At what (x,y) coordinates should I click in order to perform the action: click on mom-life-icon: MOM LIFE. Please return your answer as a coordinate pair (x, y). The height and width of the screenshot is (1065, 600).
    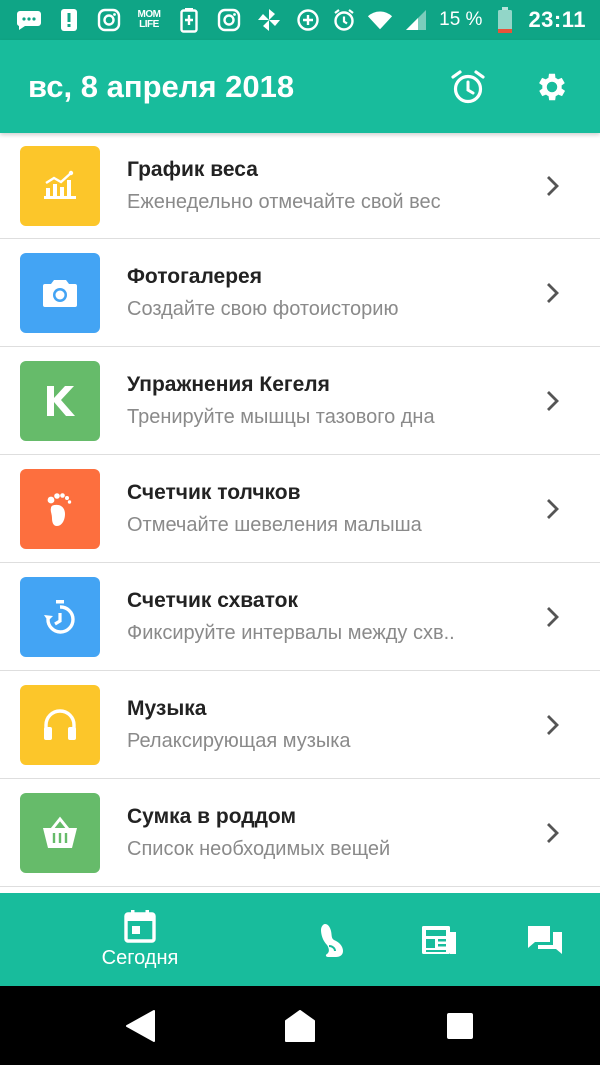
    Looking at the image, I should click on (149, 19).